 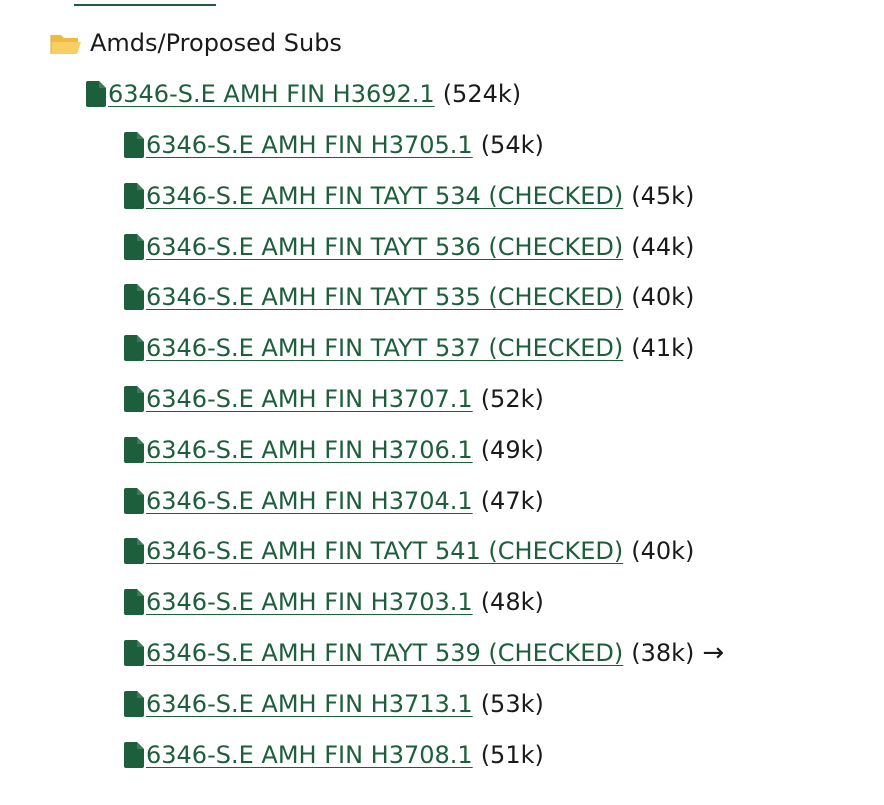 What do you see at coordinates (512, 145) in the screenshot?
I see `file-size: (54k)` at bounding box center [512, 145].